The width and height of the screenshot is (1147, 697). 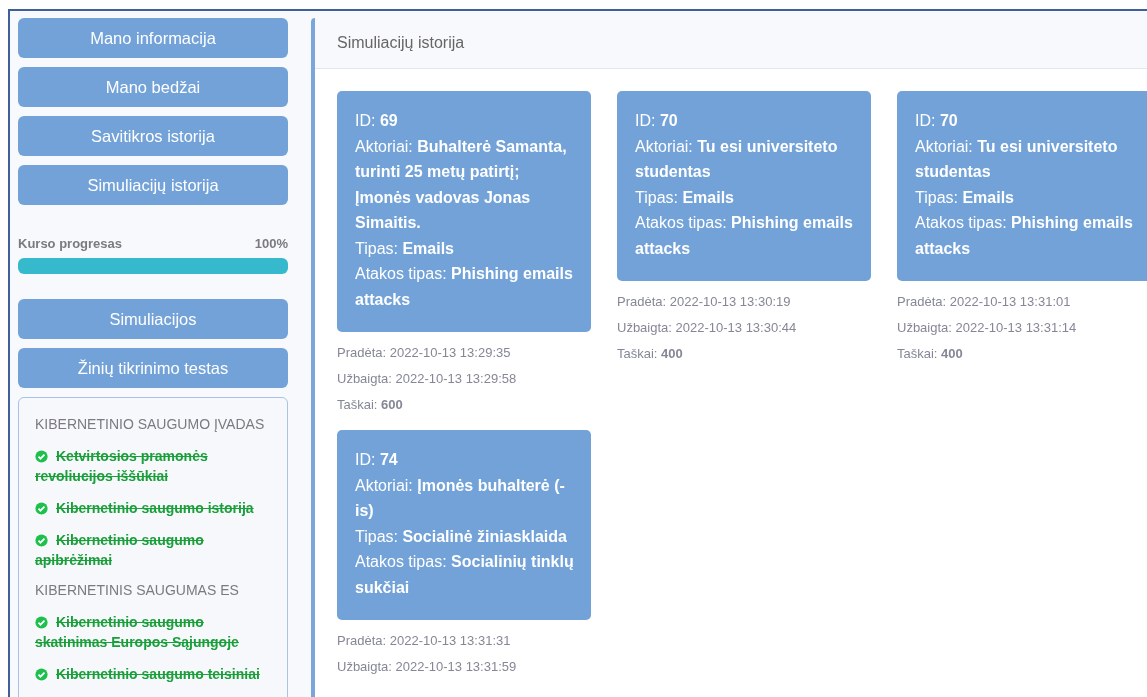 I want to click on panel-title: Simuliacijų istorija, so click(x=401, y=43).